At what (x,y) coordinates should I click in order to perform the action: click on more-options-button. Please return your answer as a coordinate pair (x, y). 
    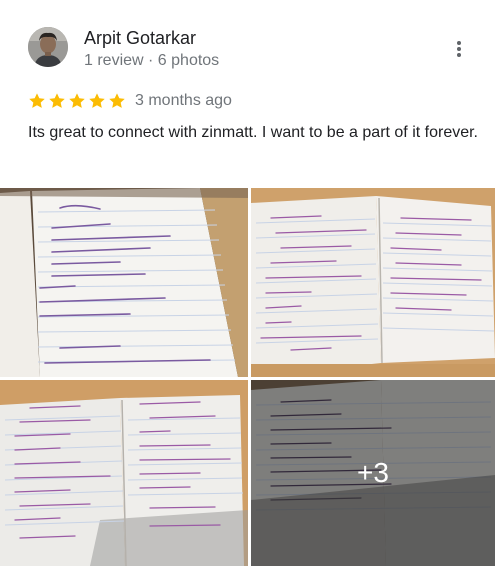
    Looking at the image, I should click on (459, 49).